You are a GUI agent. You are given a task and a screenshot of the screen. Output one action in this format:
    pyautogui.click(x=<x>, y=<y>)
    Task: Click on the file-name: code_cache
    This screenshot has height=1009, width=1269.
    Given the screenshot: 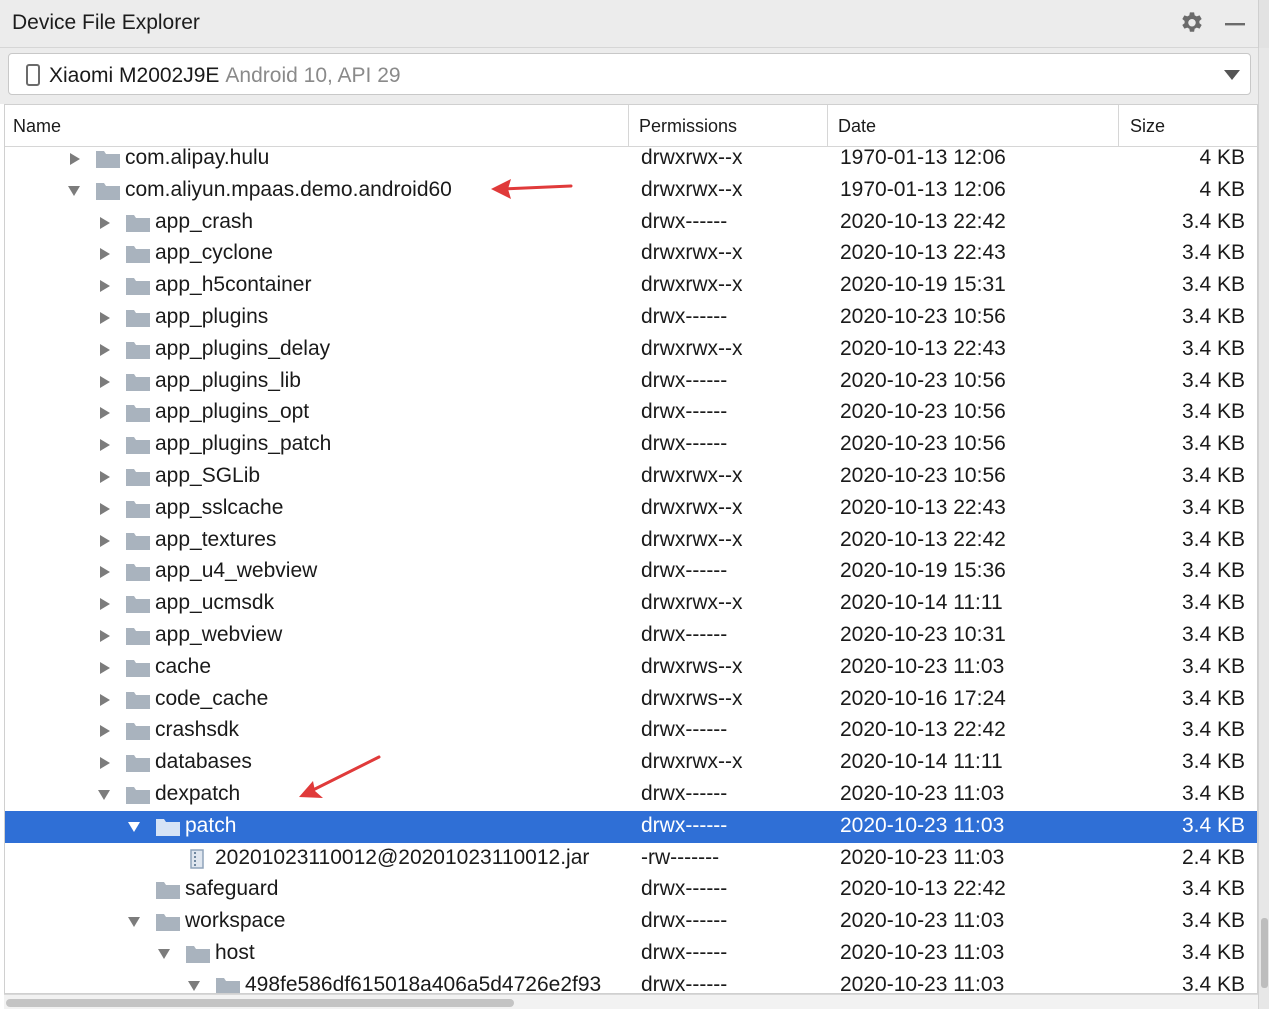 What is the action you would take?
    pyautogui.click(x=212, y=698)
    